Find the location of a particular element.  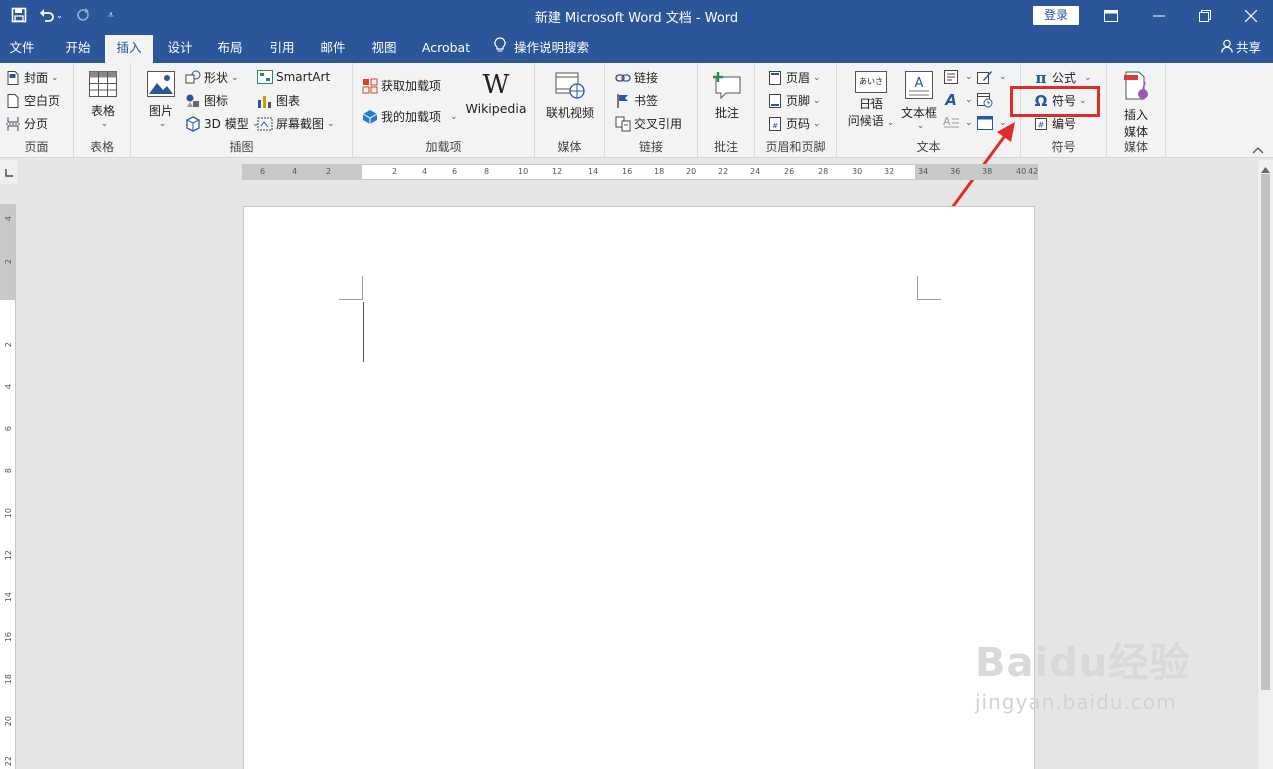

window-title: 新建 Microsoft Word 文档 - Word is located at coordinates (636, 18).